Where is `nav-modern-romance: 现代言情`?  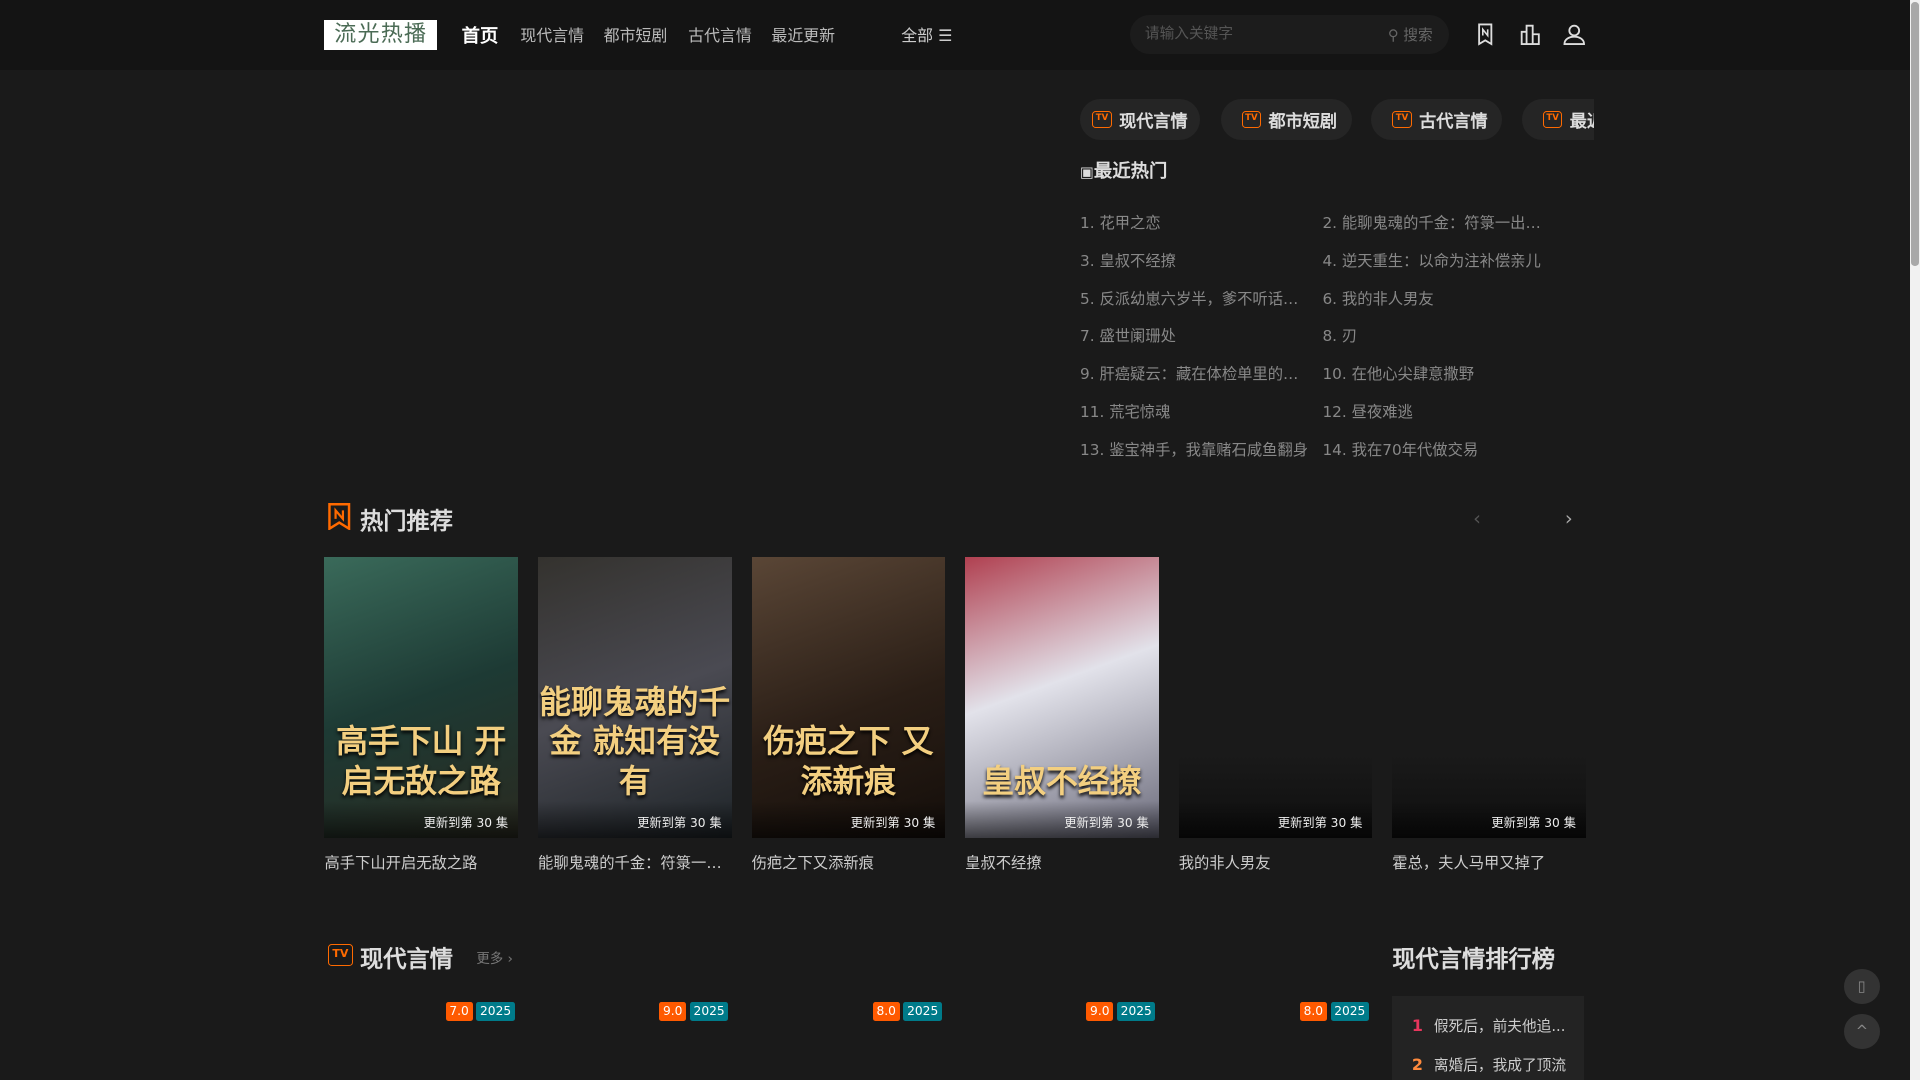
nav-modern-romance: 现代言情 is located at coordinates (552, 34).